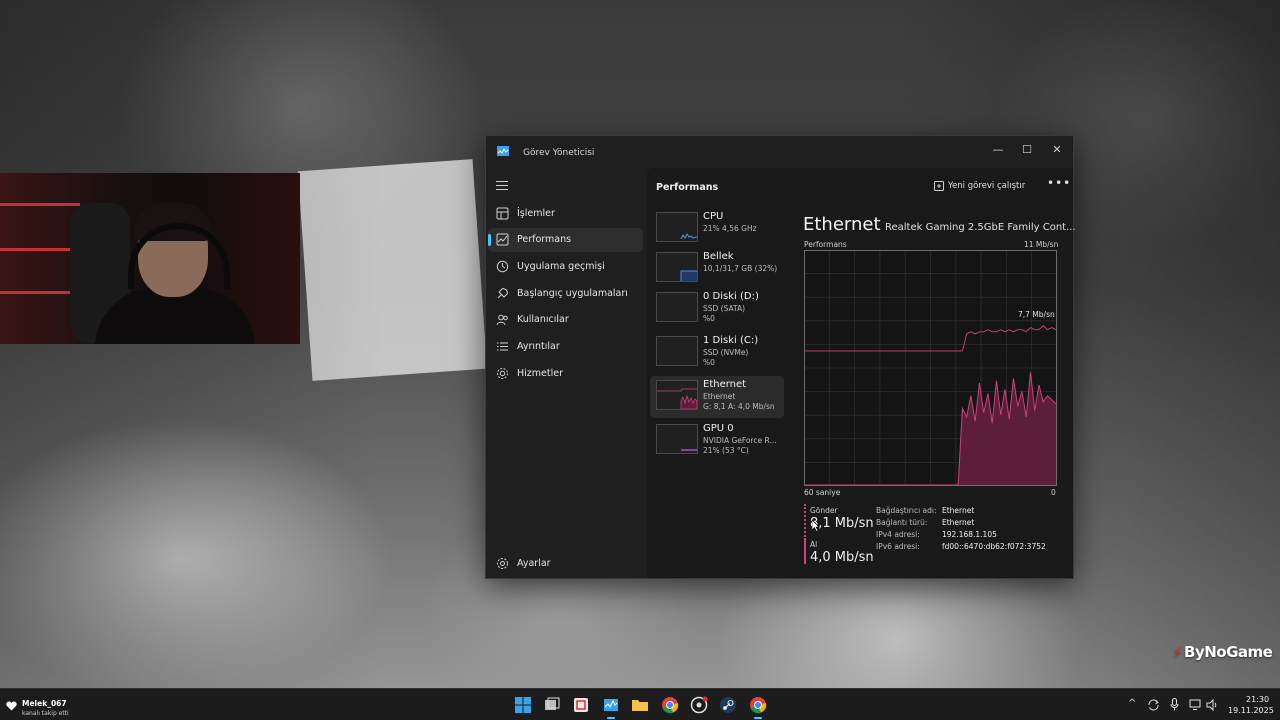 The height and width of the screenshot is (720, 1280). I want to click on maximize-button: ☐, so click(1027, 150).